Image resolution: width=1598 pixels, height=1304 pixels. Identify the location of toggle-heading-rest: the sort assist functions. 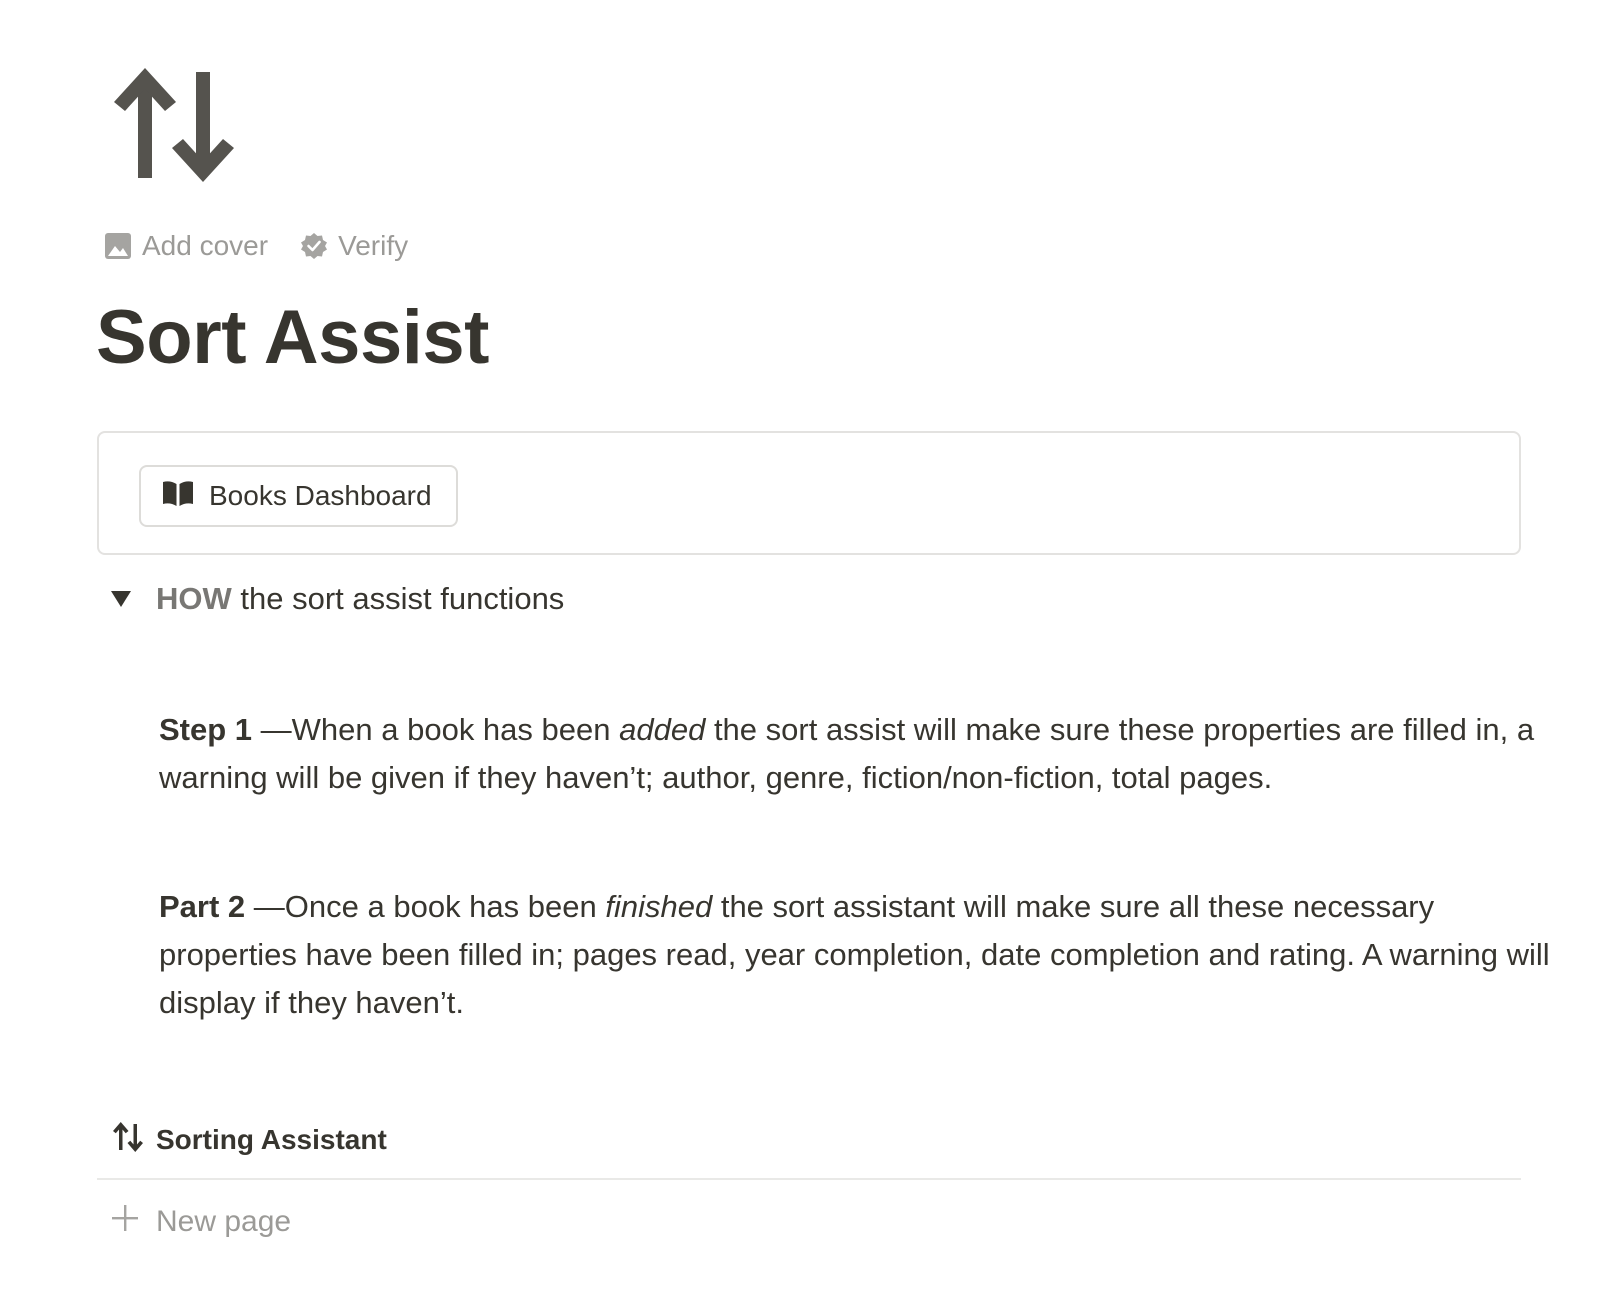
(398, 598).